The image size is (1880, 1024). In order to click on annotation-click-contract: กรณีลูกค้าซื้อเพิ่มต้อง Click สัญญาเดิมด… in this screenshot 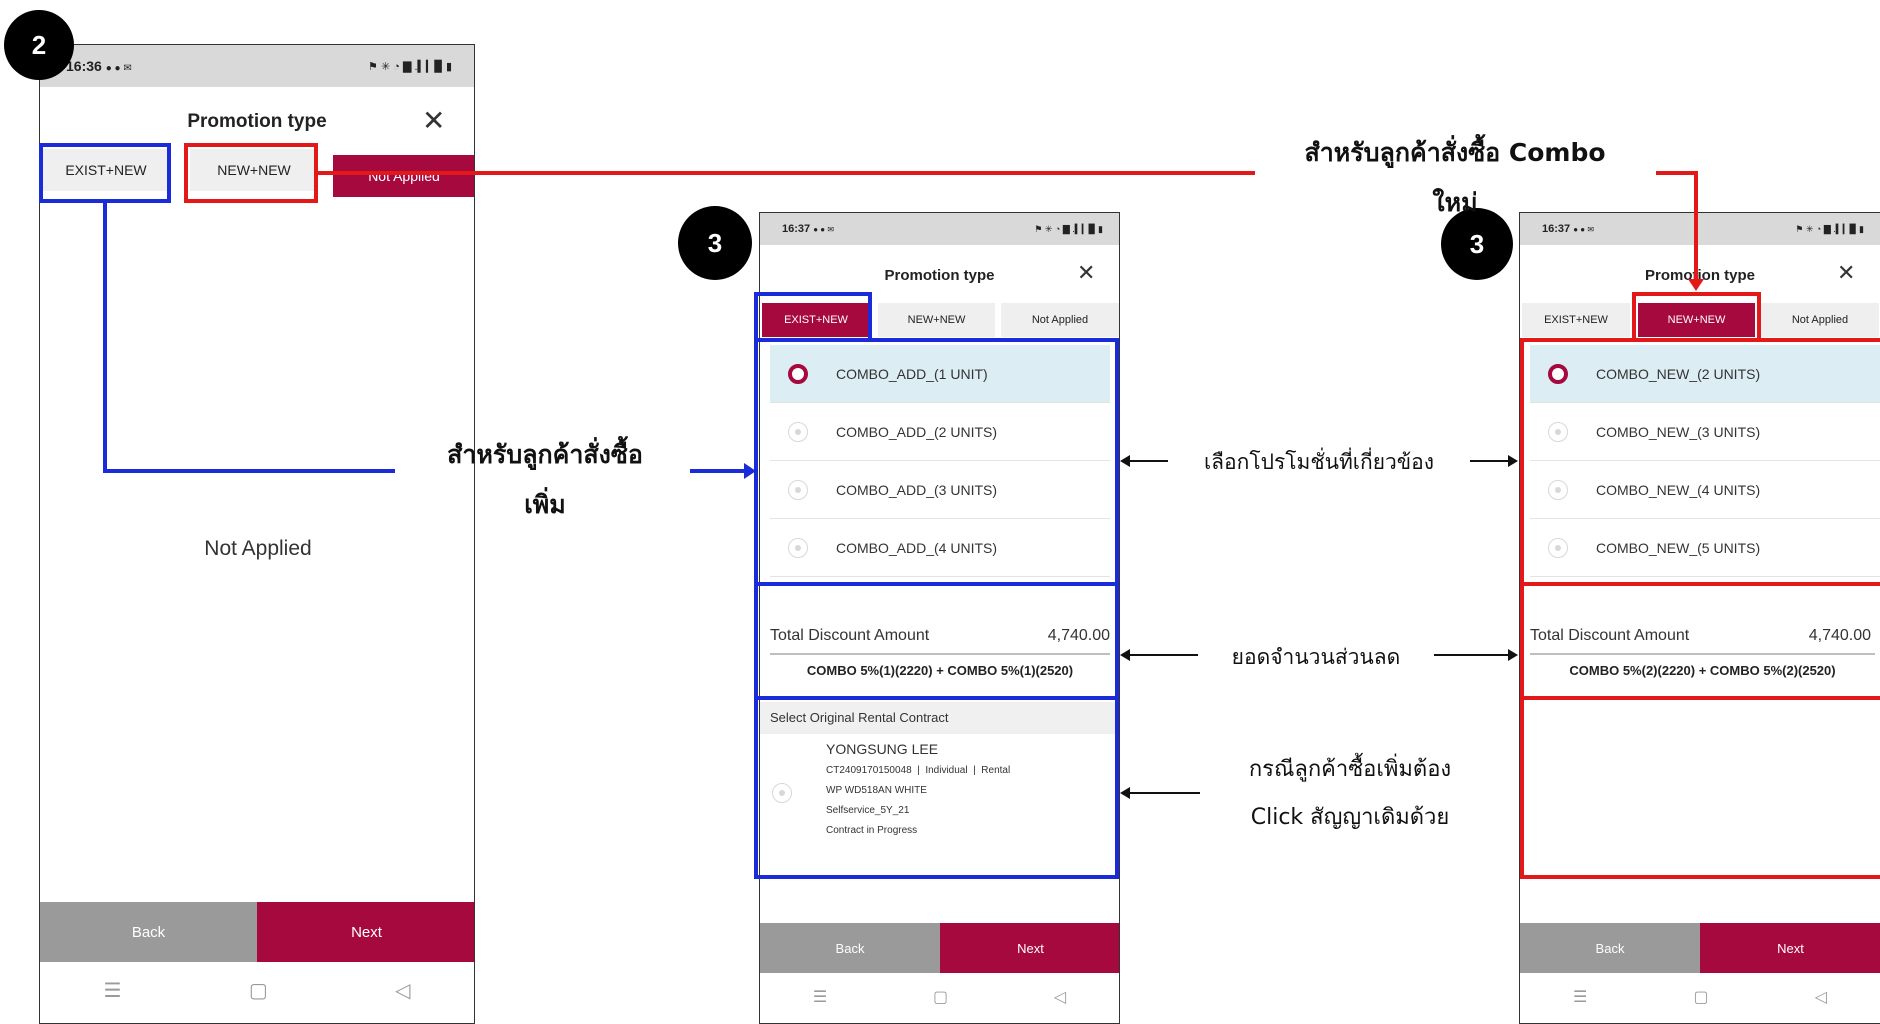, I will do `click(1350, 794)`.